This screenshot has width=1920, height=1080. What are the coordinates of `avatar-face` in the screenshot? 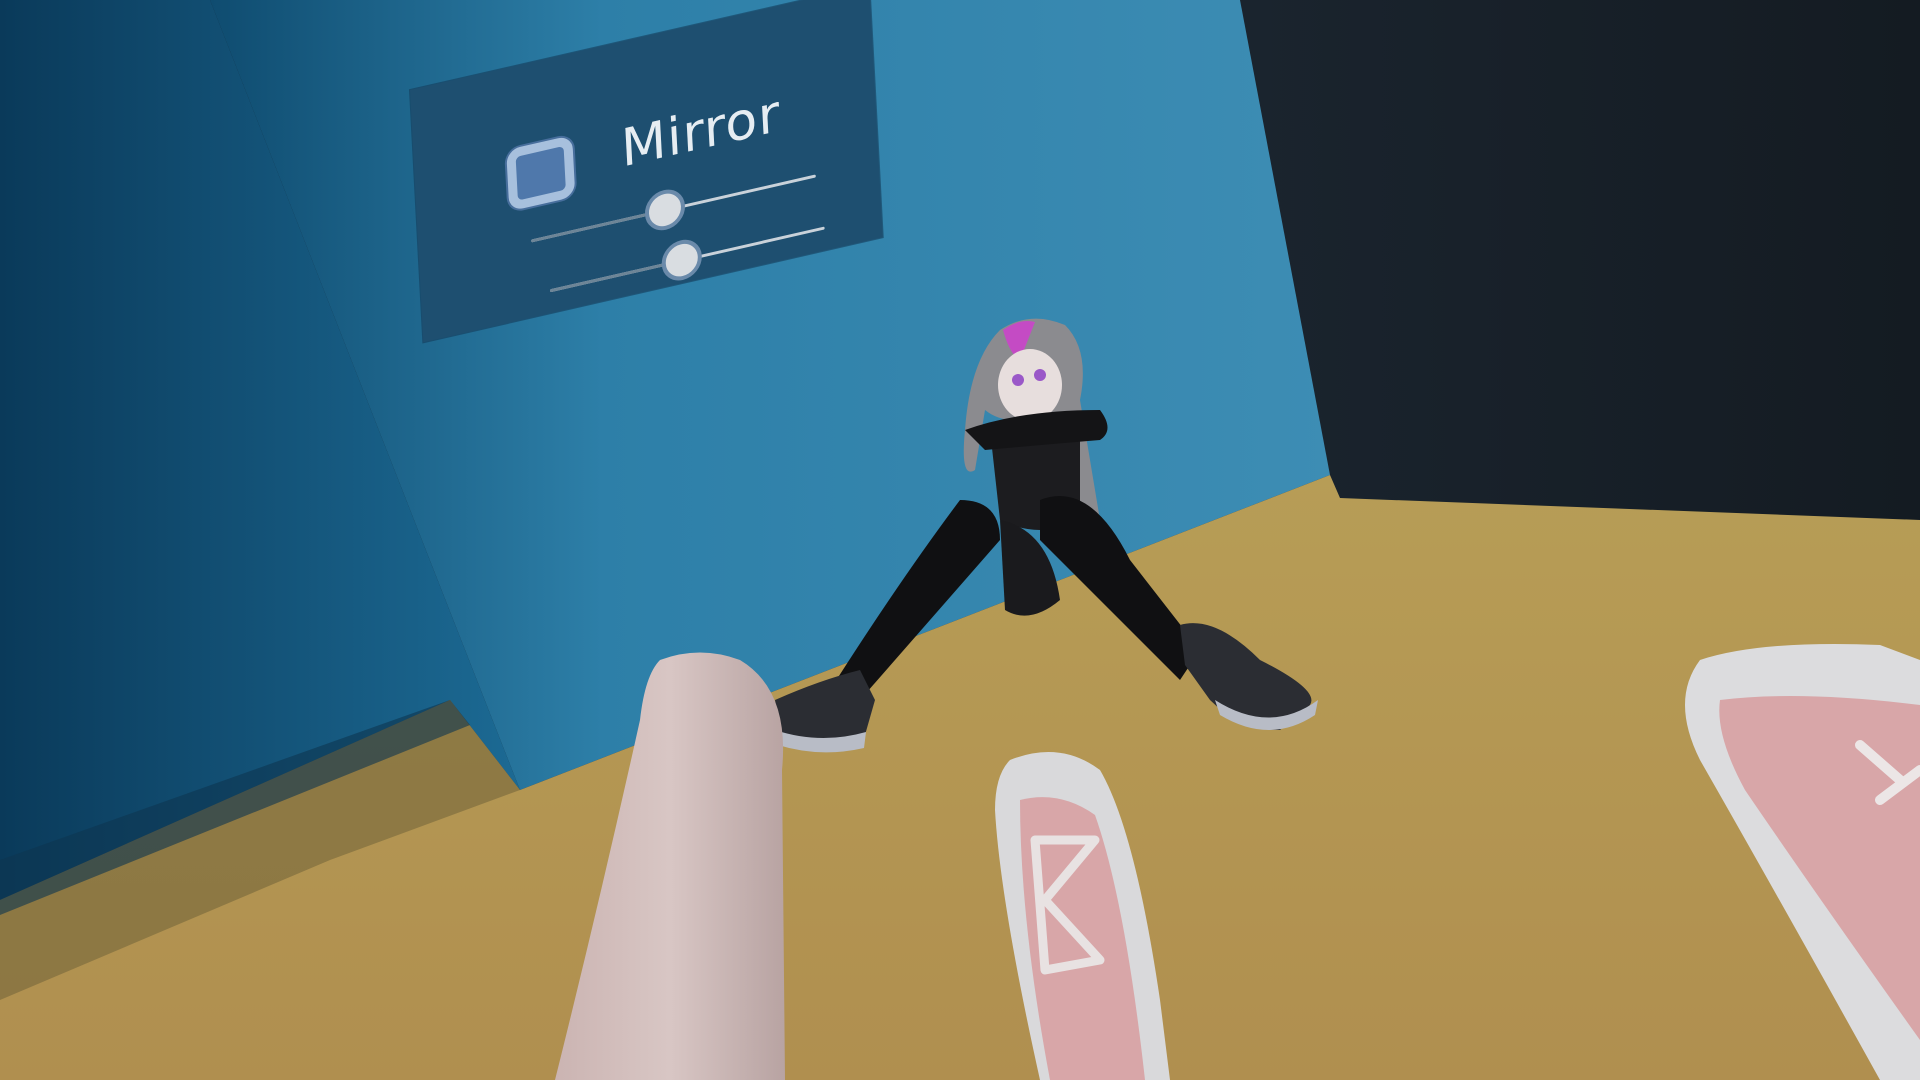 It's located at (1030, 385).